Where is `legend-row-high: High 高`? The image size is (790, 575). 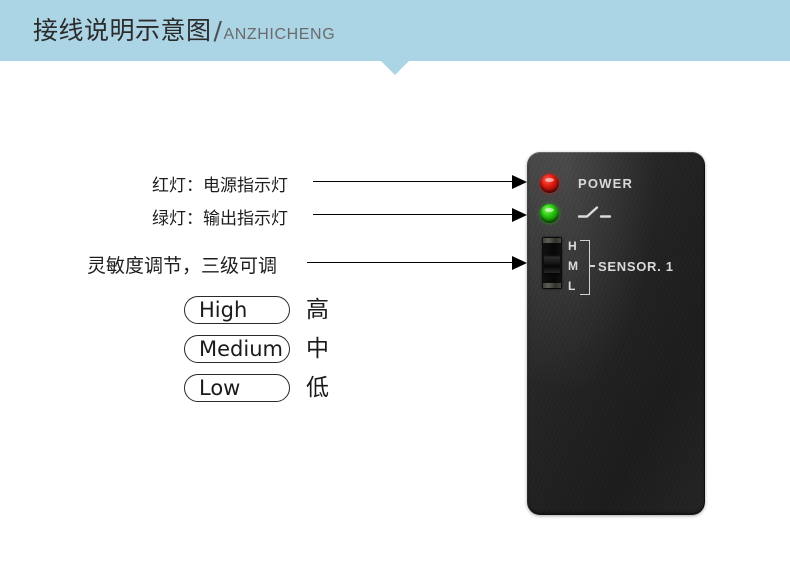
legend-row-high: High 高 is located at coordinates (256, 310).